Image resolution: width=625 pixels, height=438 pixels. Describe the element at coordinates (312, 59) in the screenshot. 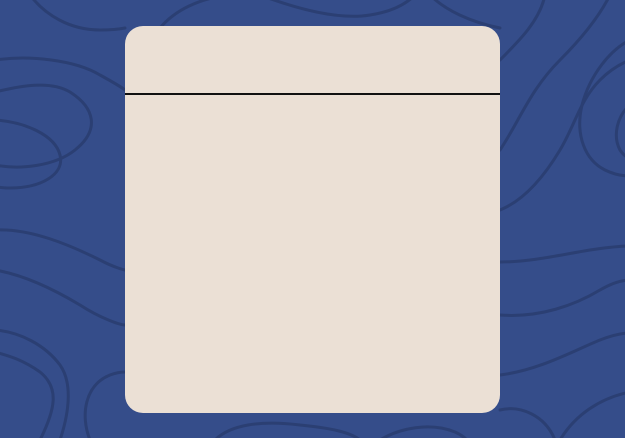

I see `card-header` at that location.